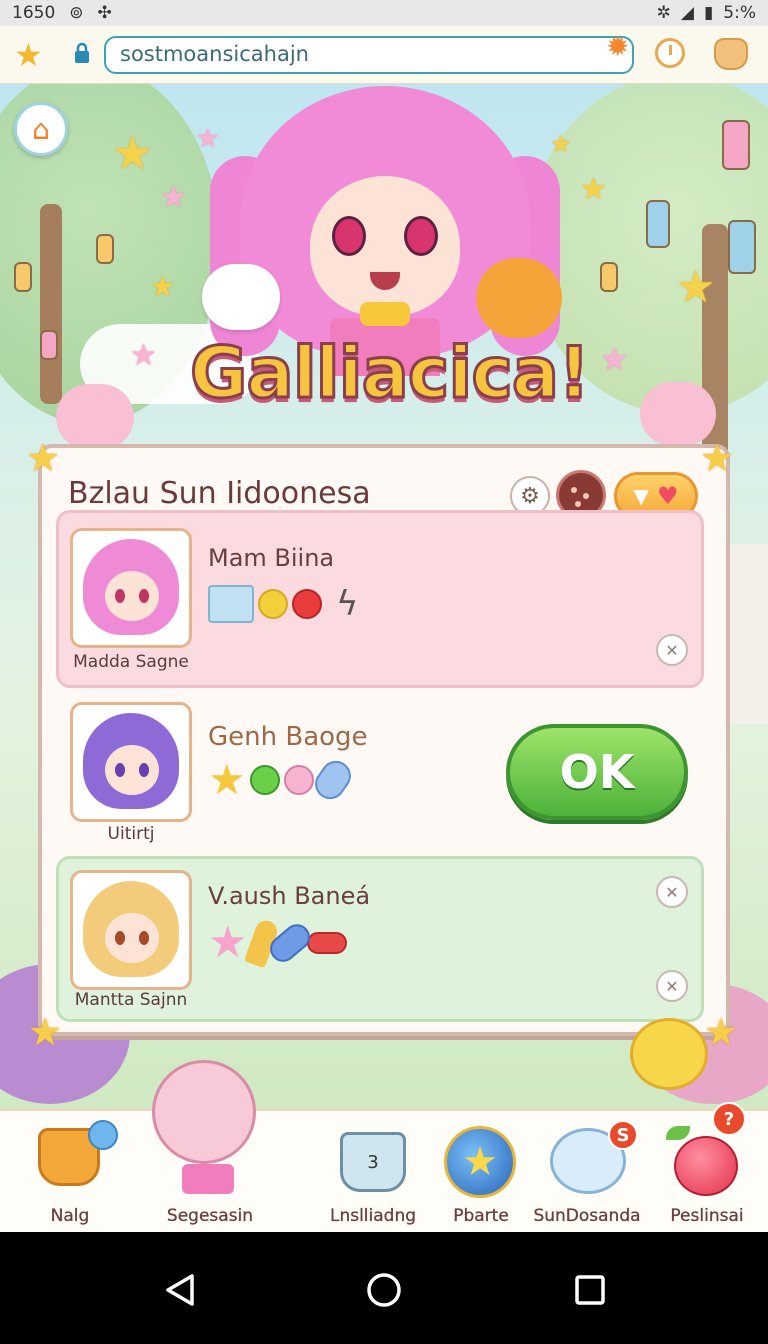  I want to click on avatar-caption: Uitirtj, so click(131, 834).